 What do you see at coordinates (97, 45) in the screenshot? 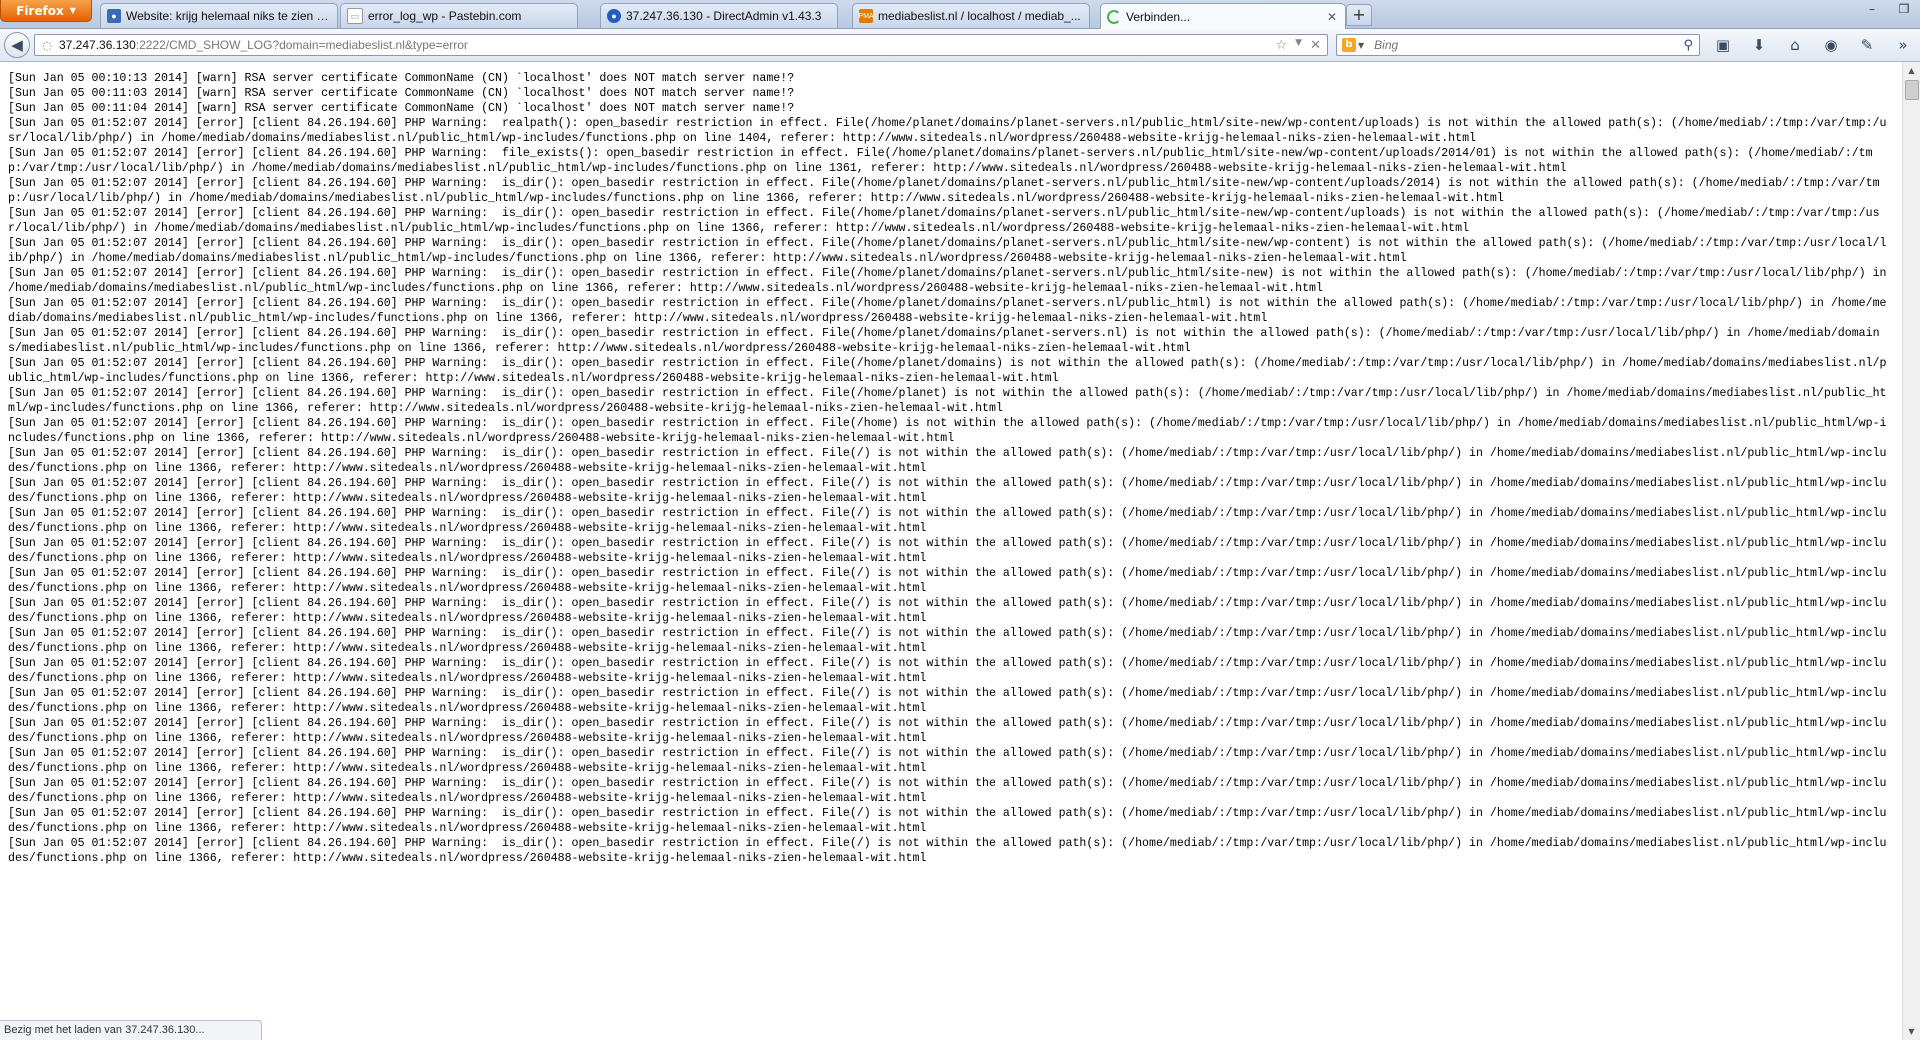
I see `url-host: 37.247.36.130` at bounding box center [97, 45].